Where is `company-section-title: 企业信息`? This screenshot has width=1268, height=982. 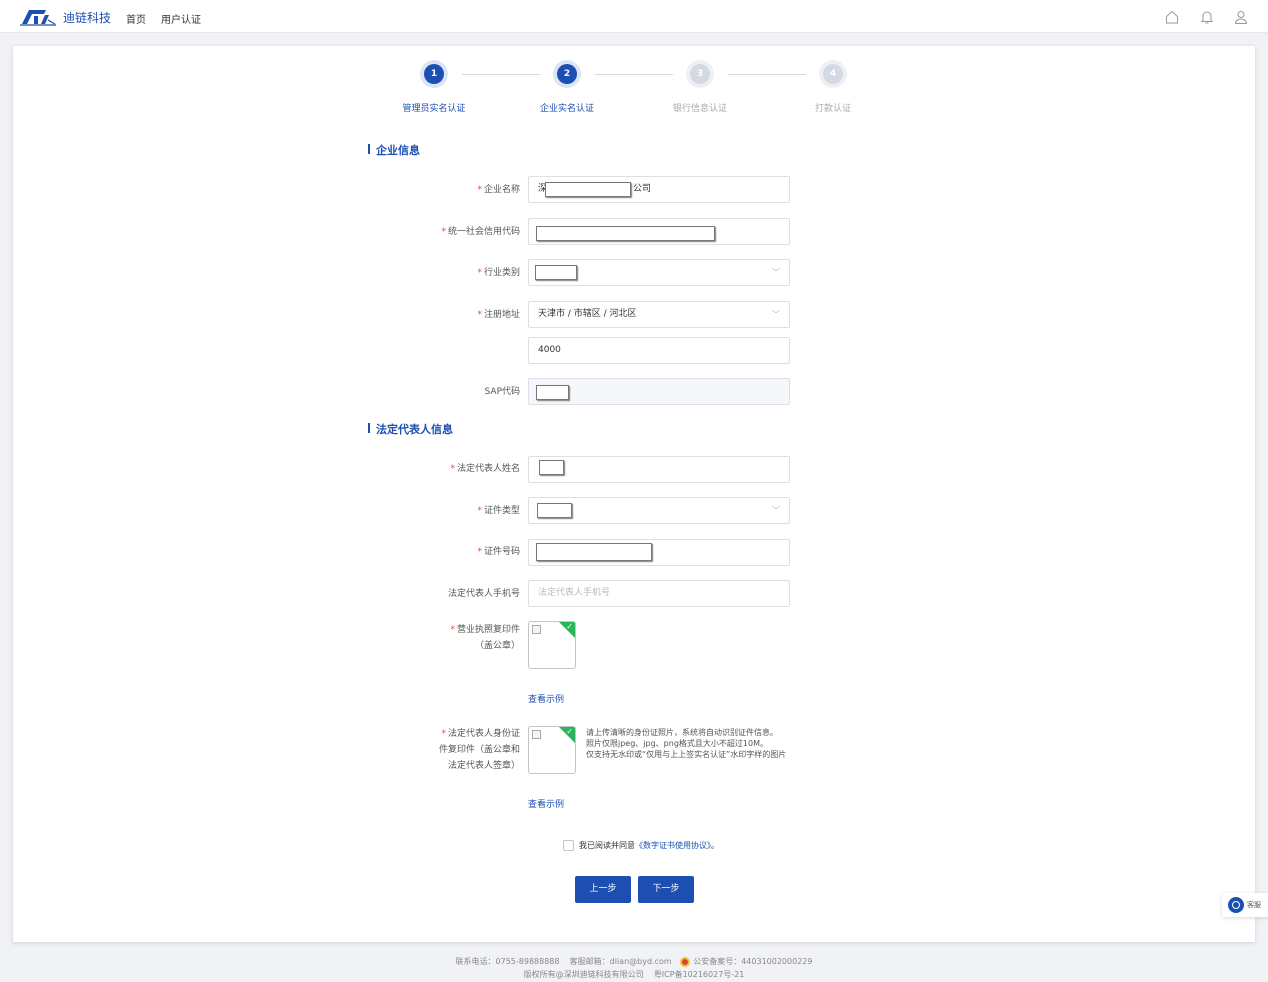
company-section-title: 企业信息 is located at coordinates (394, 150).